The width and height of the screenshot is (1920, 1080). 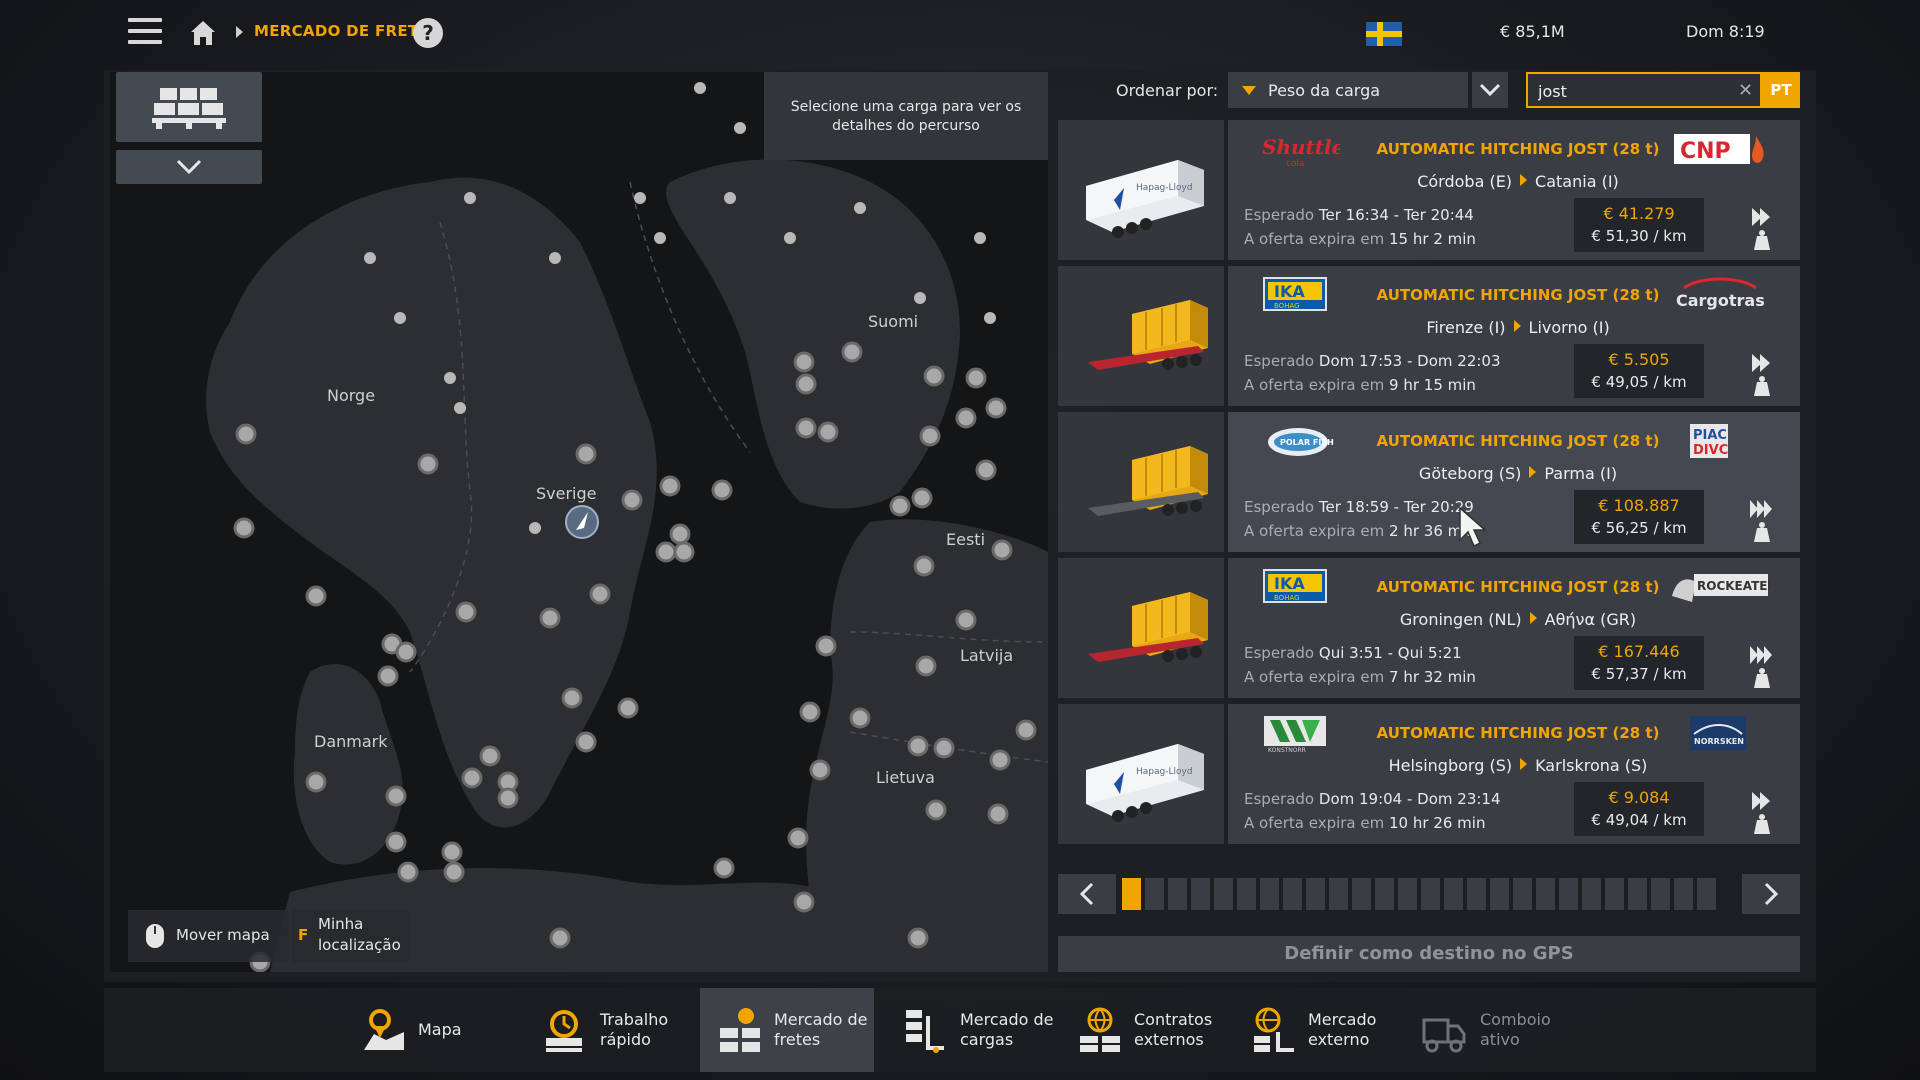 I want to click on hotkey-label: F, so click(x=303, y=935).